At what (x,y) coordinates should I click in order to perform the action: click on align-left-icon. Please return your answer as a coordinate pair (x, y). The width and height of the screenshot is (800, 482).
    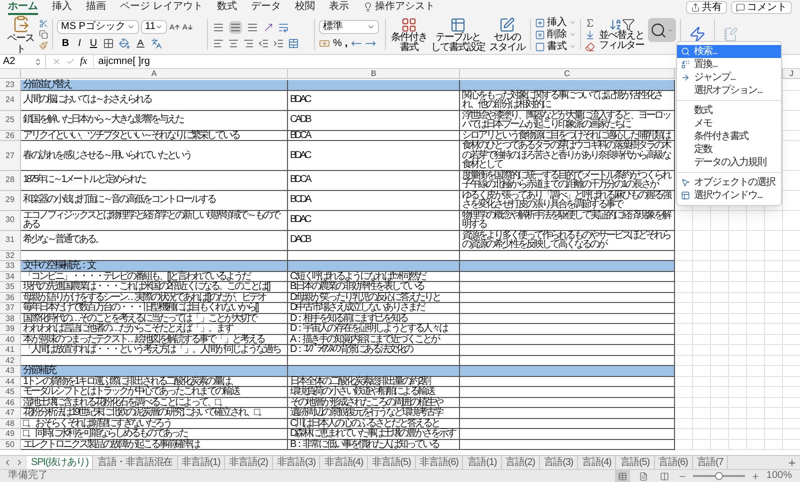
    Looking at the image, I should click on (218, 43).